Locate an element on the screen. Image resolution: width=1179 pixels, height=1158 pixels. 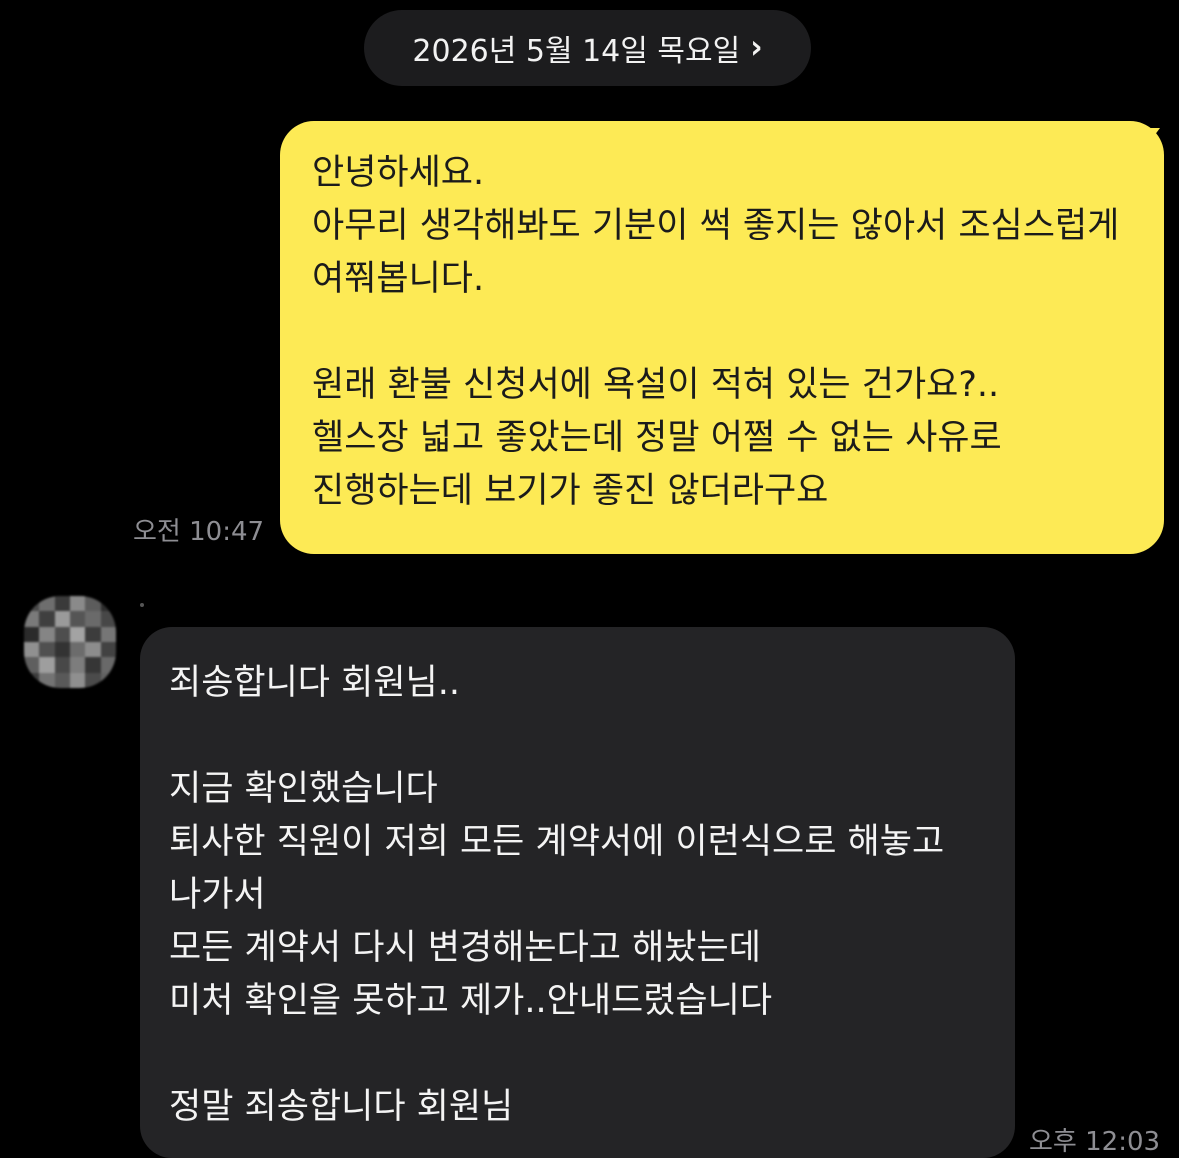
date-header-button: 2026년 5월 14일 목요일 › is located at coordinates (587, 48).